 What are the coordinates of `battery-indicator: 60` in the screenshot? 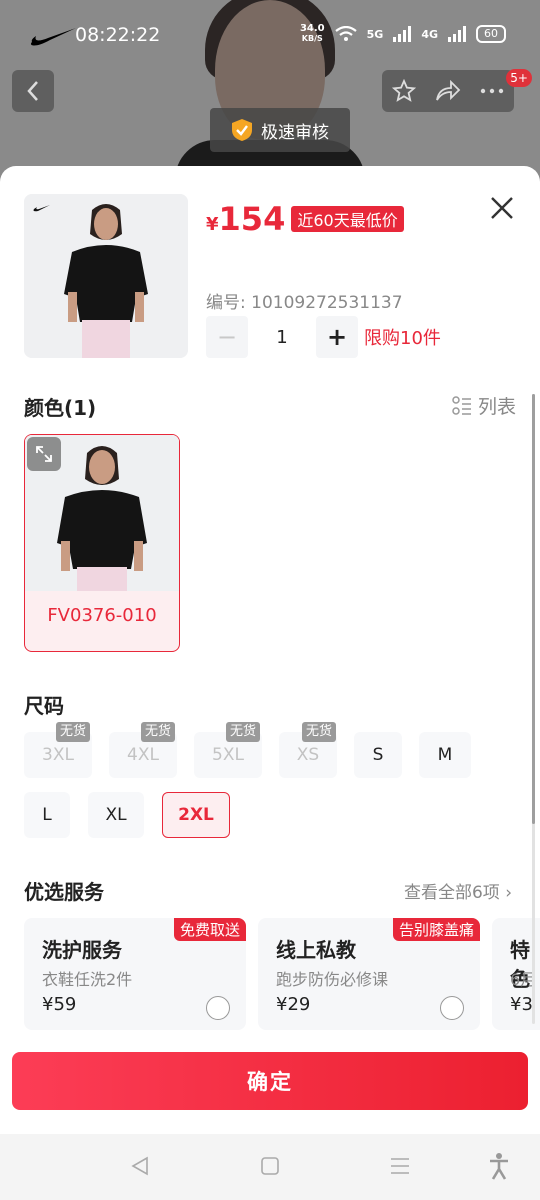 It's located at (491, 34).